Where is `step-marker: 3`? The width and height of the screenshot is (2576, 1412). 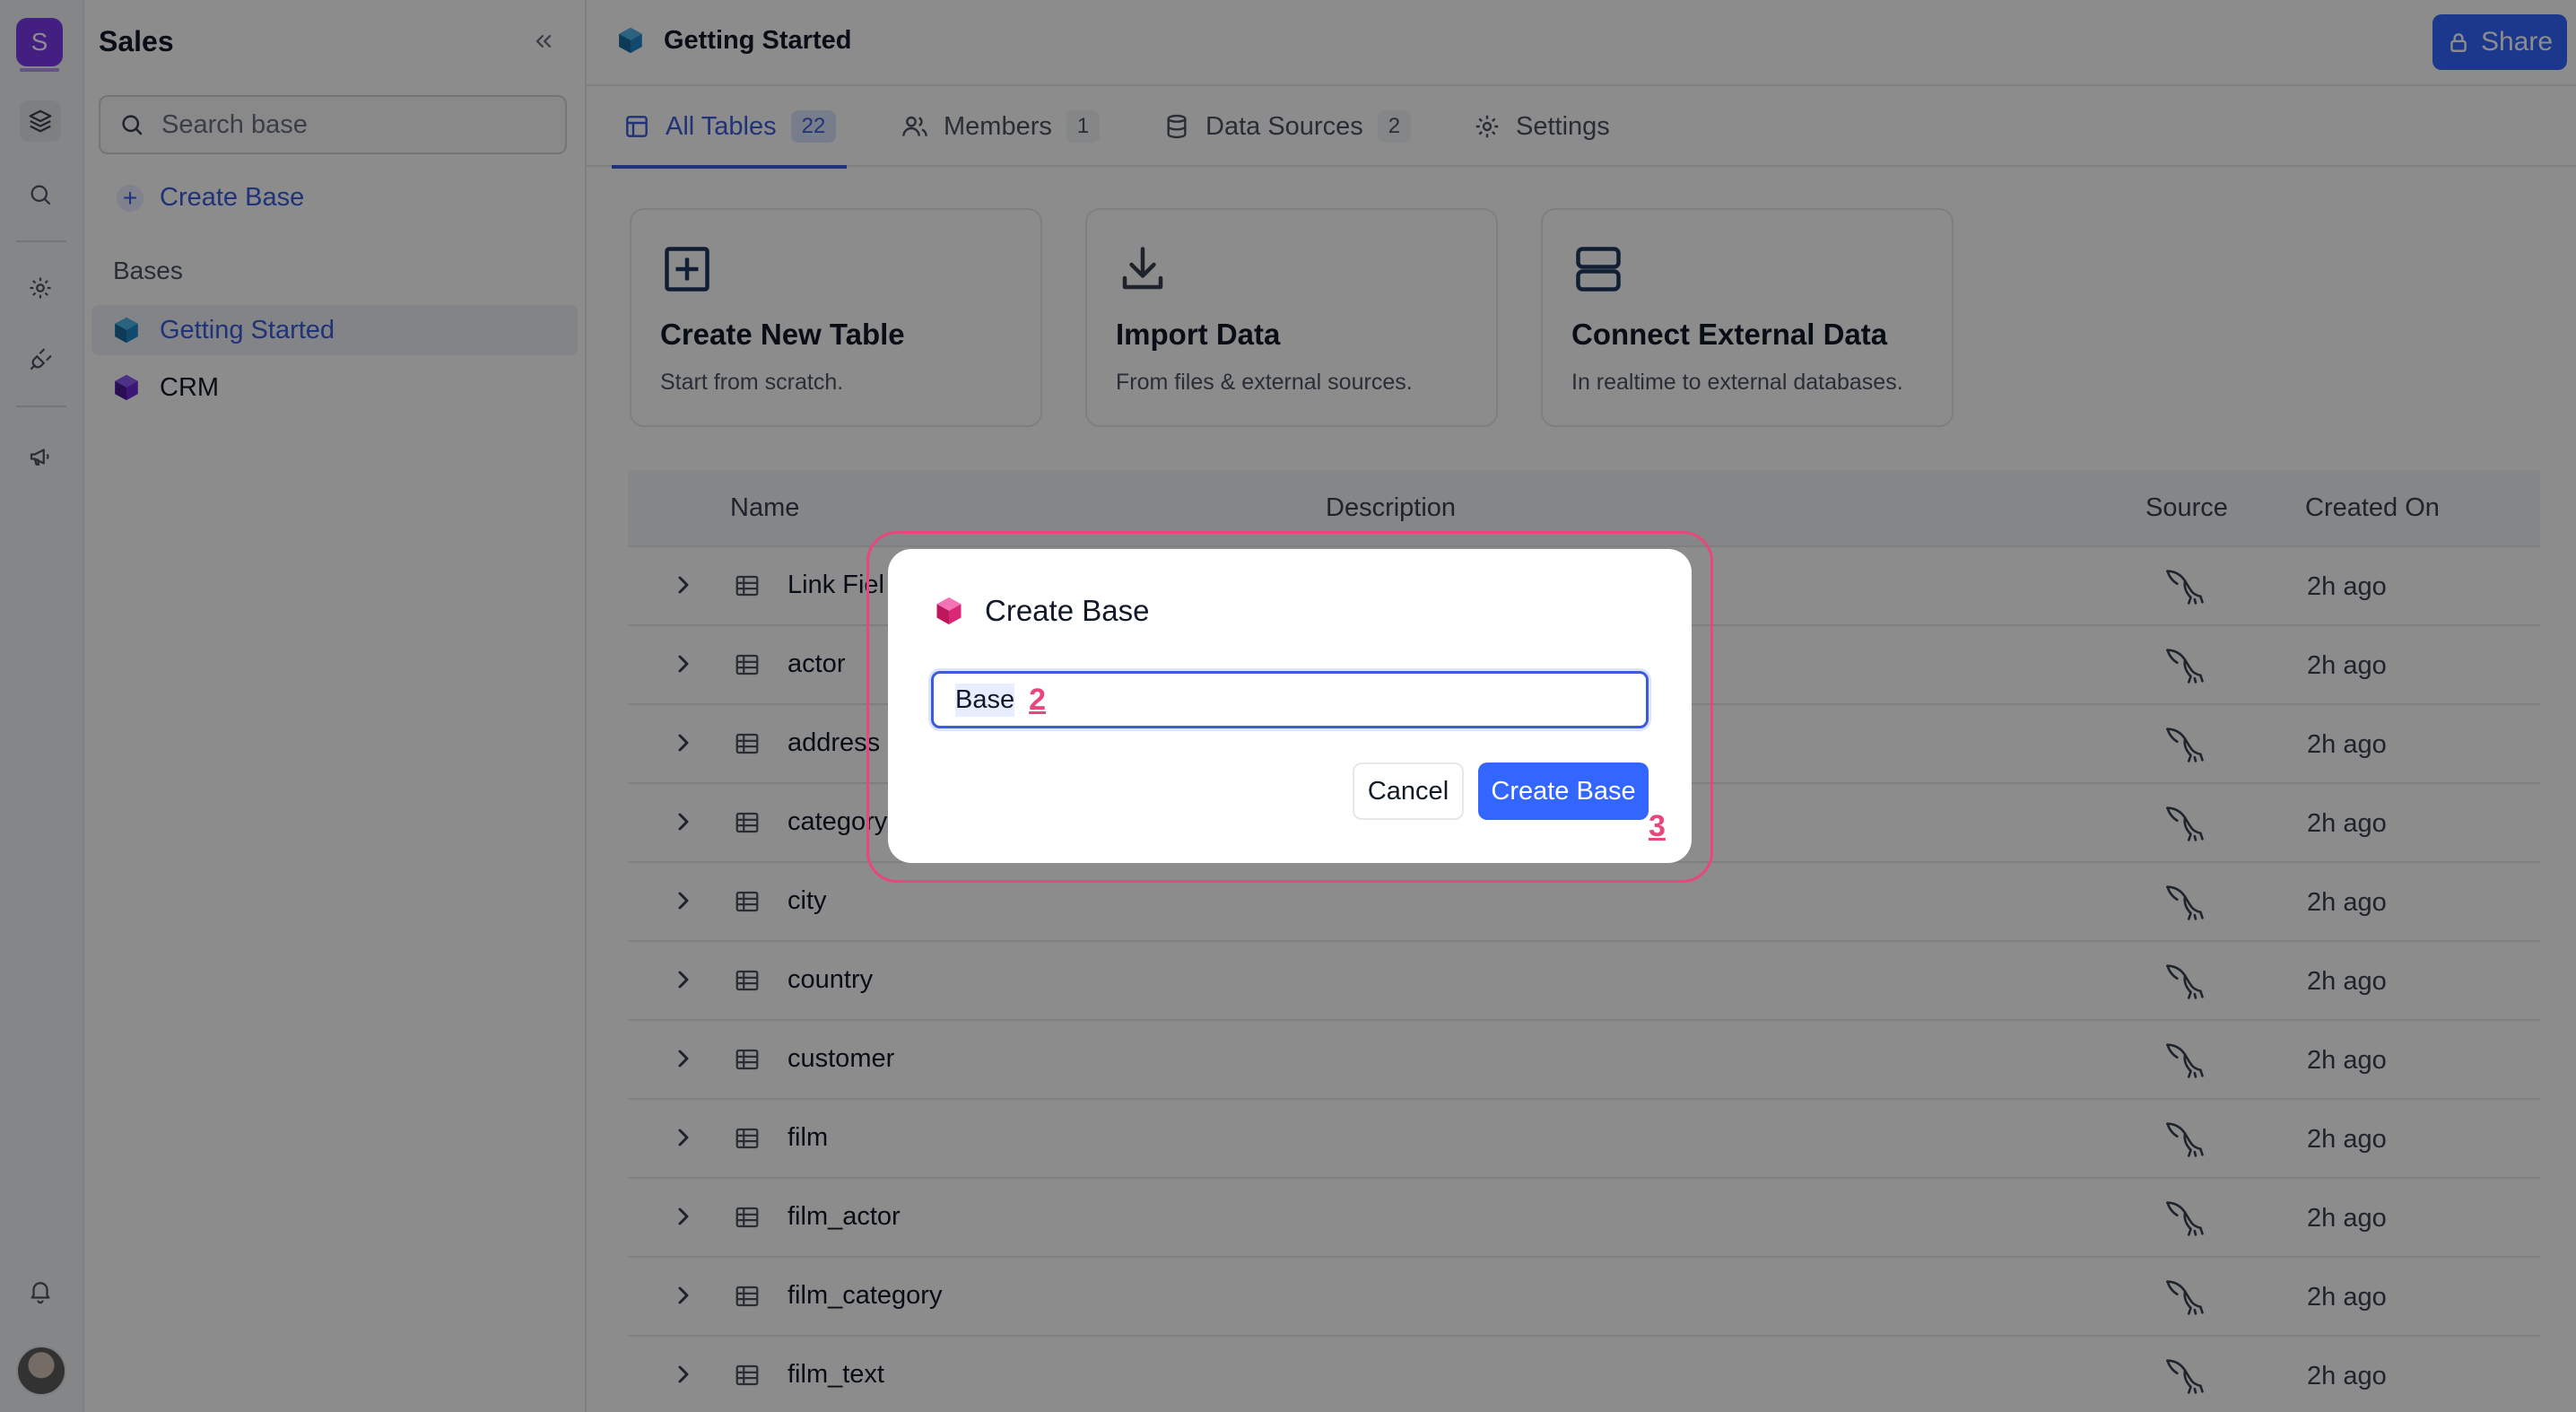
step-marker: 3 is located at coordinates (1657, 826).